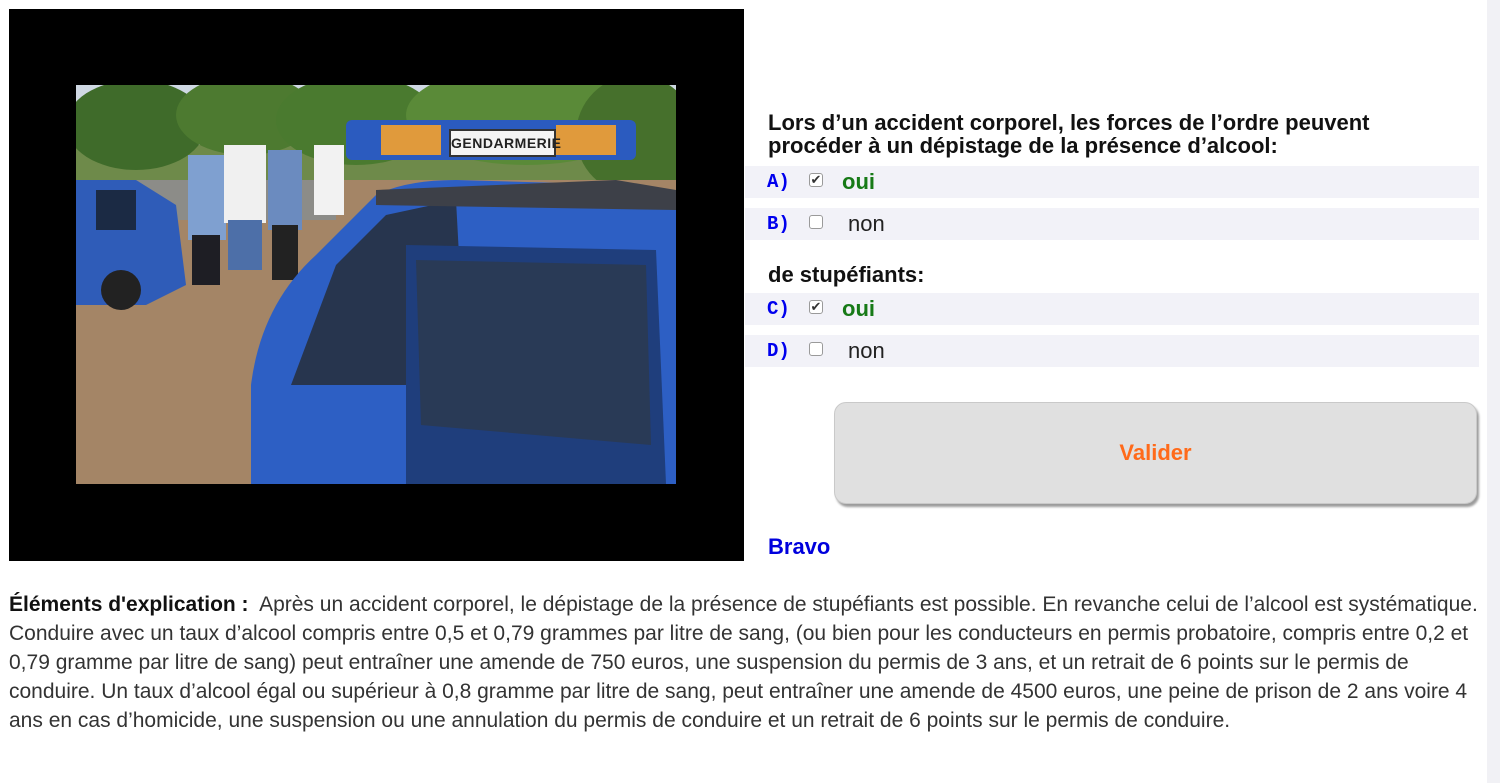 This screenshot has height=783, width=1500. What do you see at coordinates (778, 224) in the screenshot?
I see `answer-letter: B)` at bounding box center [778, 224].